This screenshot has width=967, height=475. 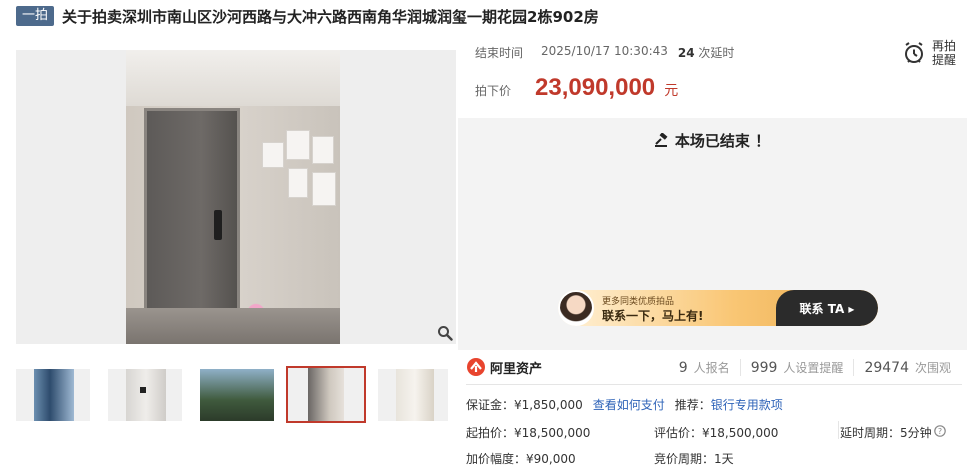 What do you see at coordinates (661, 139) in the screenshot?
I see `gavel-icon` at bounding box center [661, 139].